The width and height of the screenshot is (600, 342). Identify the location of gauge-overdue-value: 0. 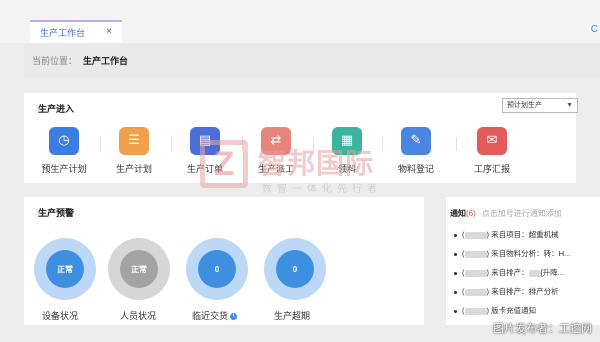
(295, 269).